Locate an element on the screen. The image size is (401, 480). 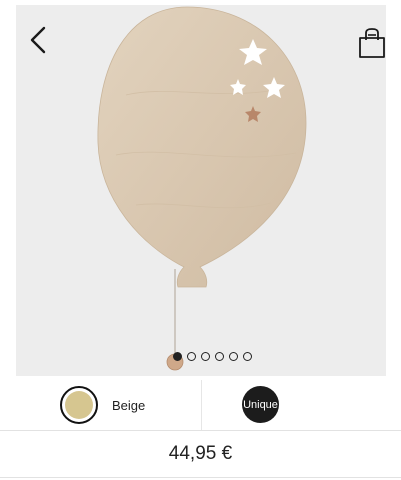
back-chevron-icon is located at coordinates (38, 40).